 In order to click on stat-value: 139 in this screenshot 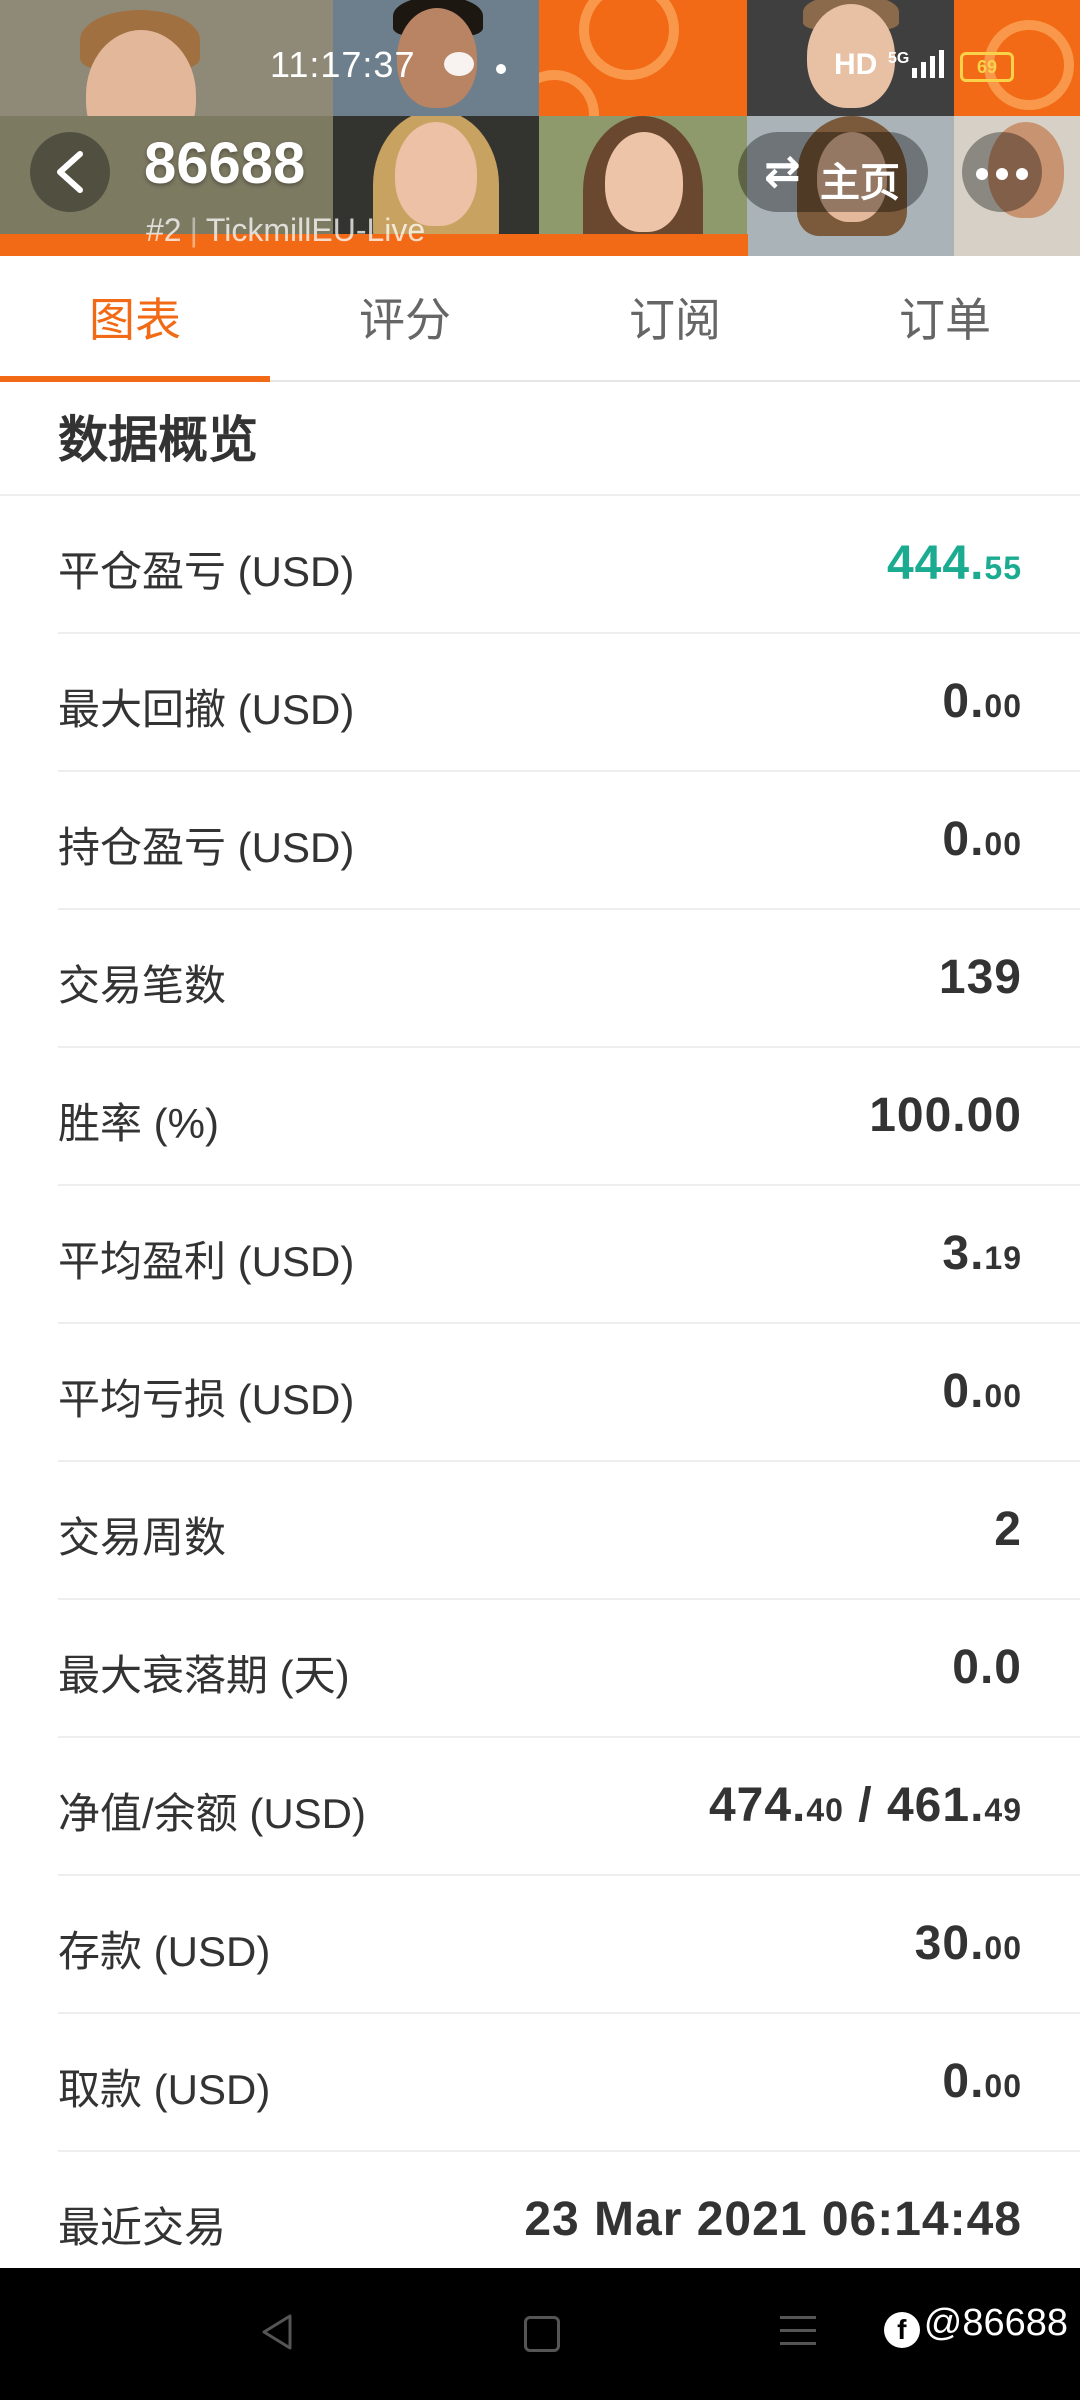, I will do `click(980, 977)`.